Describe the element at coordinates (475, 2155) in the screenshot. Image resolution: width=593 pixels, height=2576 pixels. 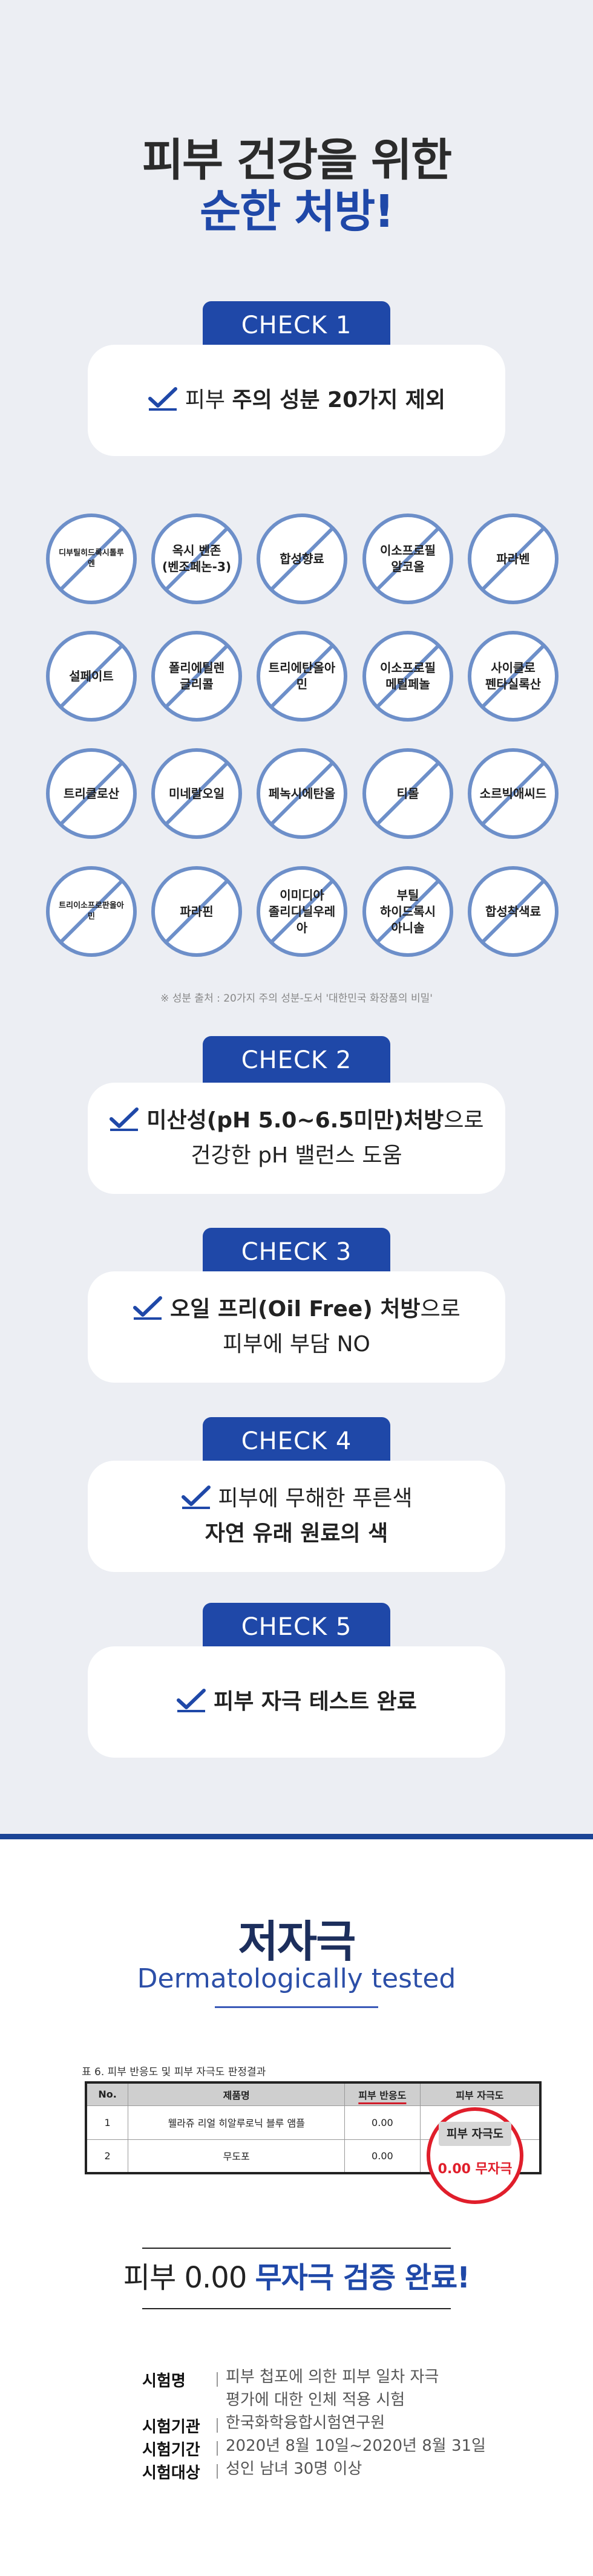
I see `irritation-highlight-circle: 피부 자극도 0.00 무자극` at that location.